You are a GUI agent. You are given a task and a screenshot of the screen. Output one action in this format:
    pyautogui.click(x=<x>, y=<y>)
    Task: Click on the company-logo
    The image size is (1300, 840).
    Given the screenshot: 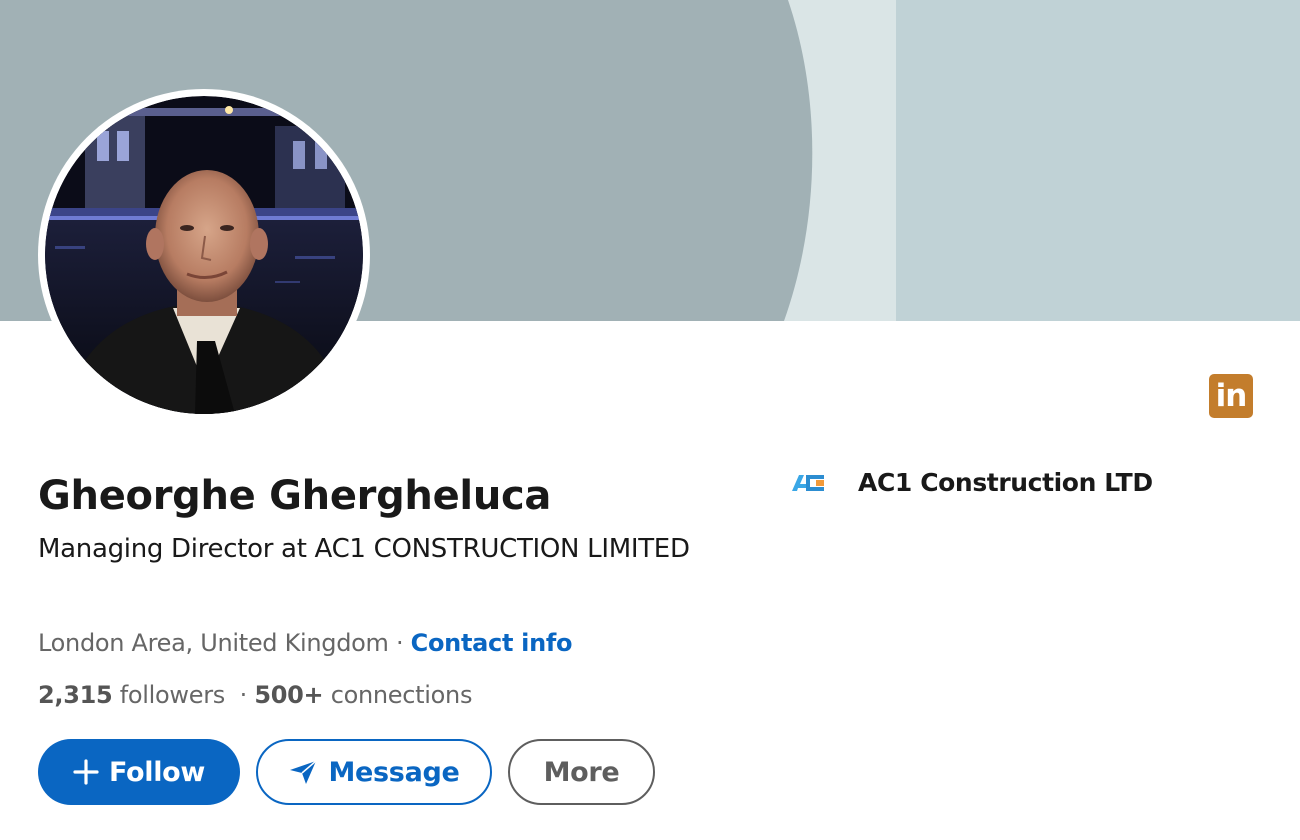 What is the action you would take?
    pyautogui.click(x=808, y=483)
    